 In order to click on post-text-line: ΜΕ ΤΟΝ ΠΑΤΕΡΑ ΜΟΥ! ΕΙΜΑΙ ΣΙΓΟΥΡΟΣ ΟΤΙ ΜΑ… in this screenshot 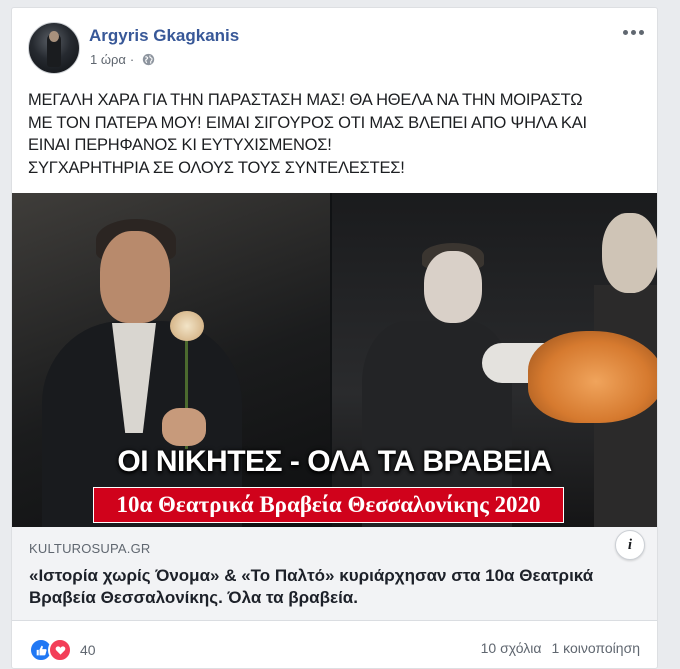, I will do `click(307, 122)`.